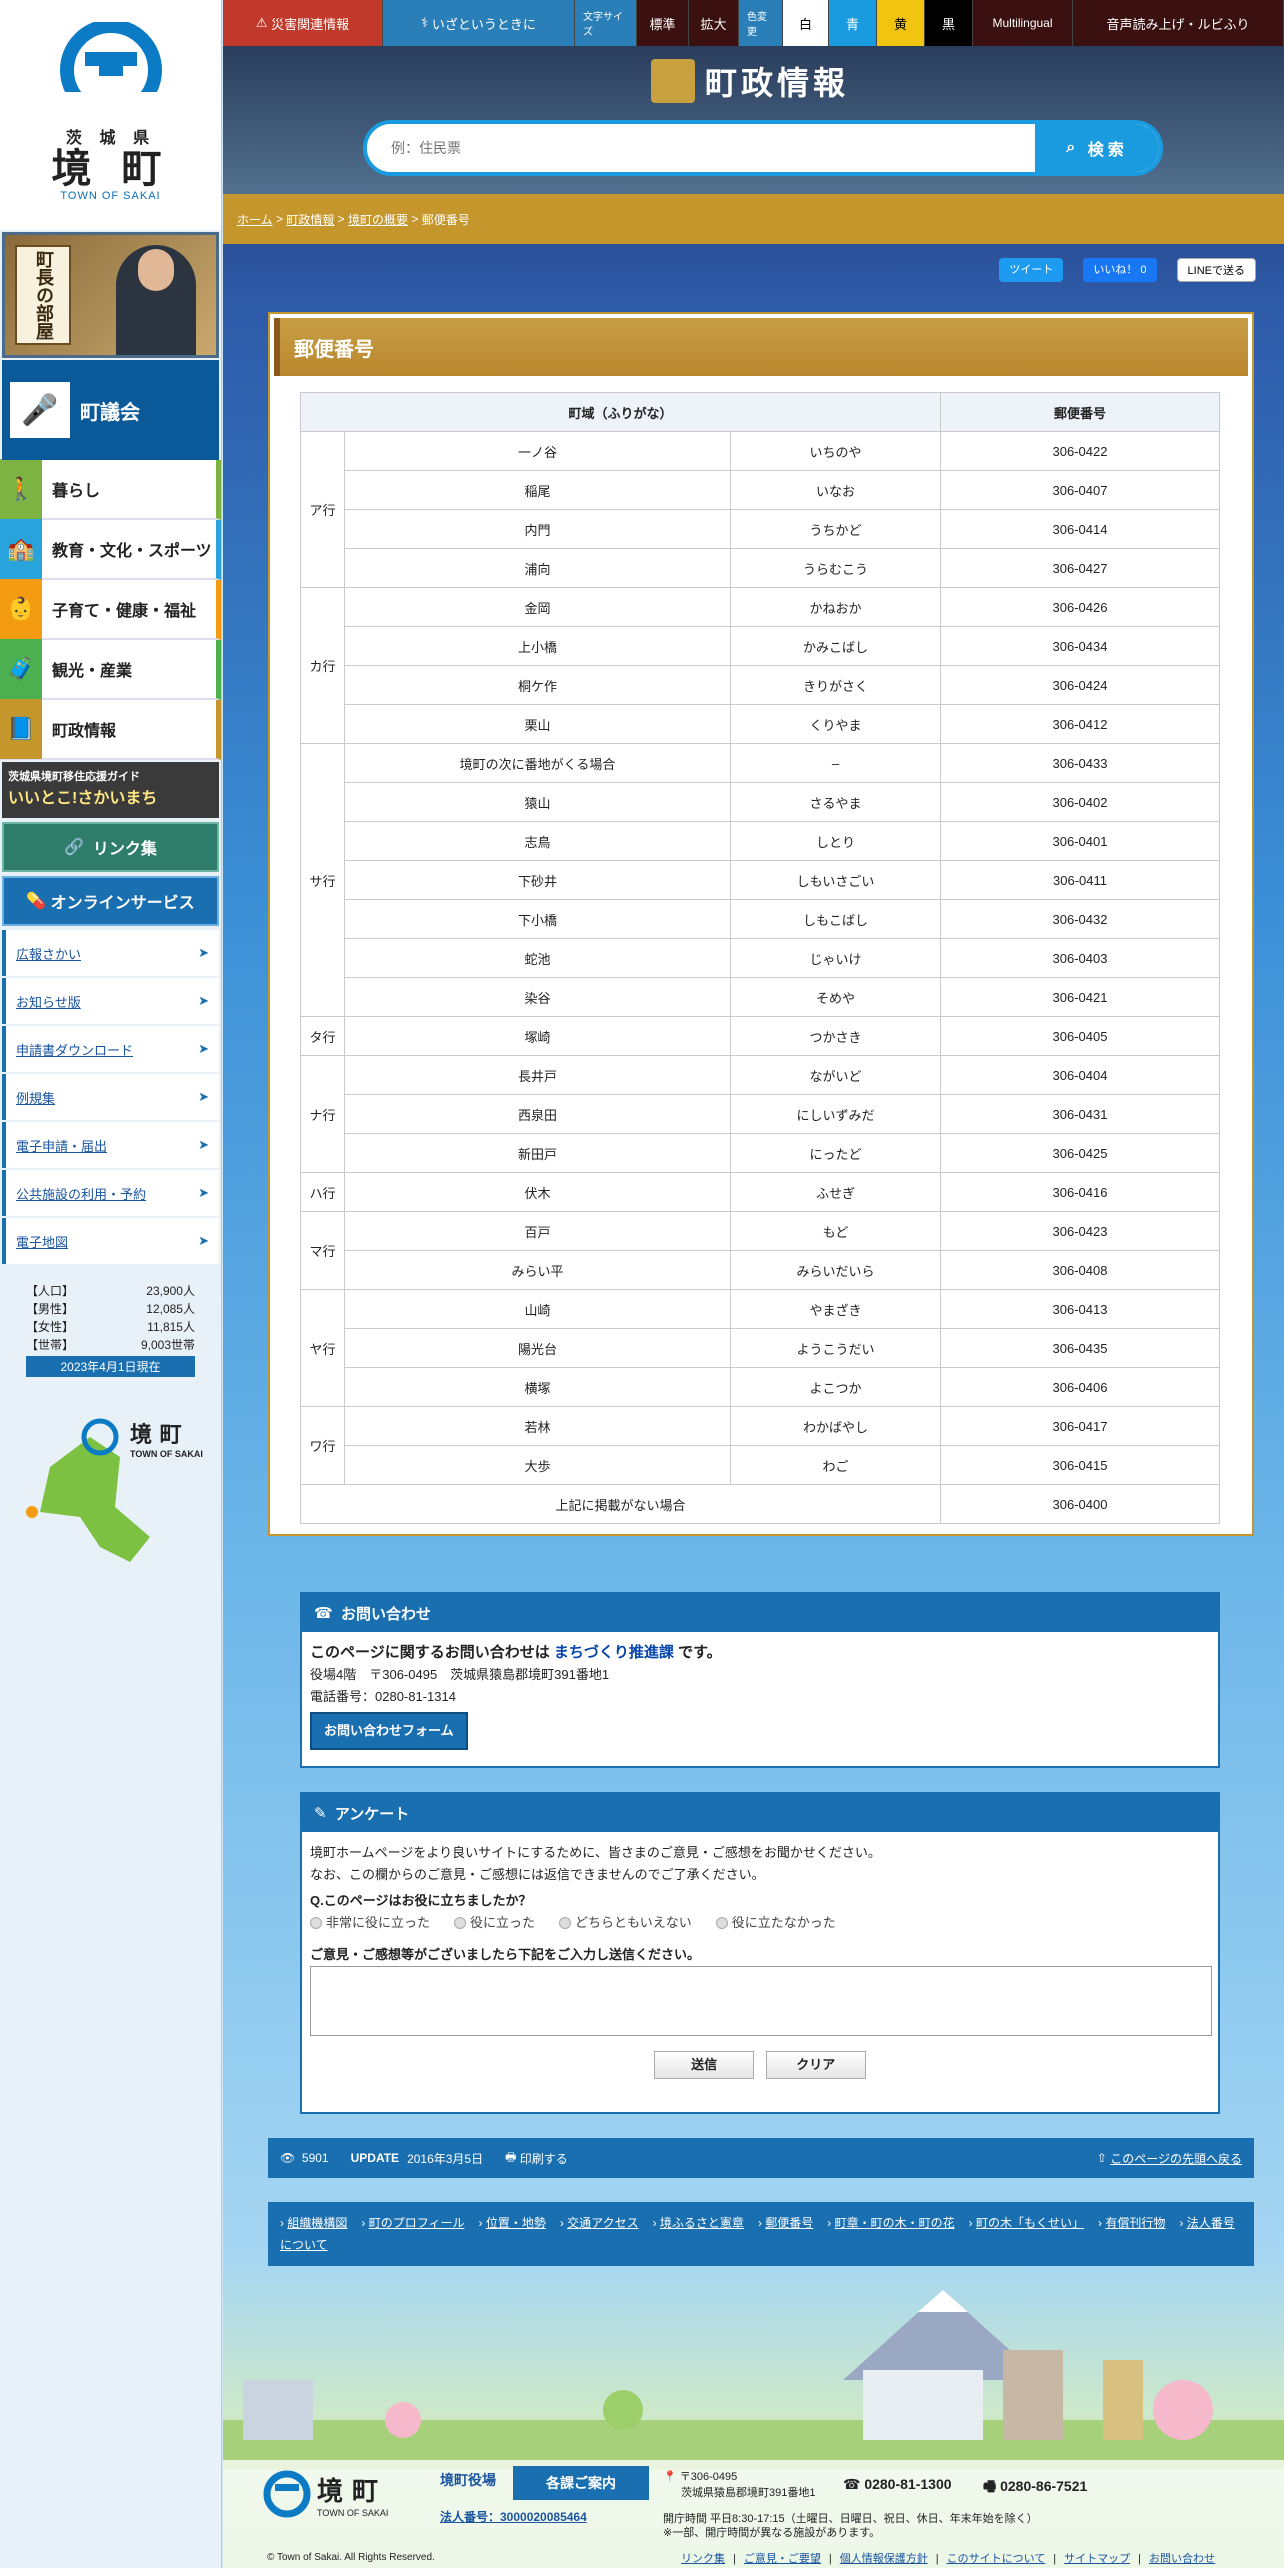 The height and width of the screenshot is (2568, 1284). I want to click on sidebar-sublink: 申請書ダウンロード ➤, so click(110, 1049).